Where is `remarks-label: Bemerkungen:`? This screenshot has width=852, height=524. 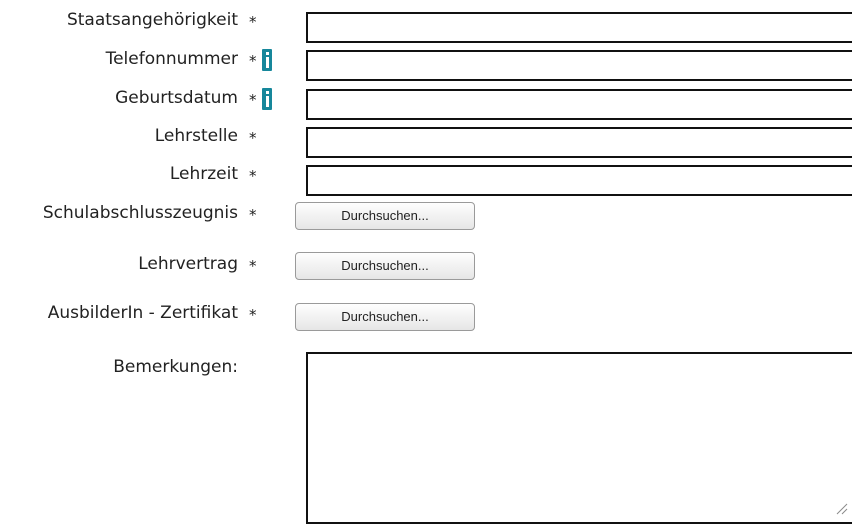 remarks-label: Bemerkungen: is located at coordinates (175, 367).